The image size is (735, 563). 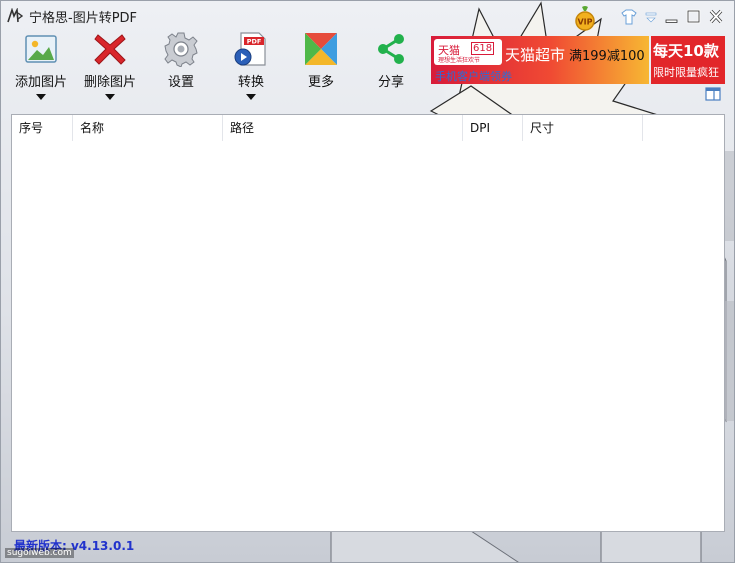 I want to click on convert-pdf-icon: PDF, so click(x=250, y=49).